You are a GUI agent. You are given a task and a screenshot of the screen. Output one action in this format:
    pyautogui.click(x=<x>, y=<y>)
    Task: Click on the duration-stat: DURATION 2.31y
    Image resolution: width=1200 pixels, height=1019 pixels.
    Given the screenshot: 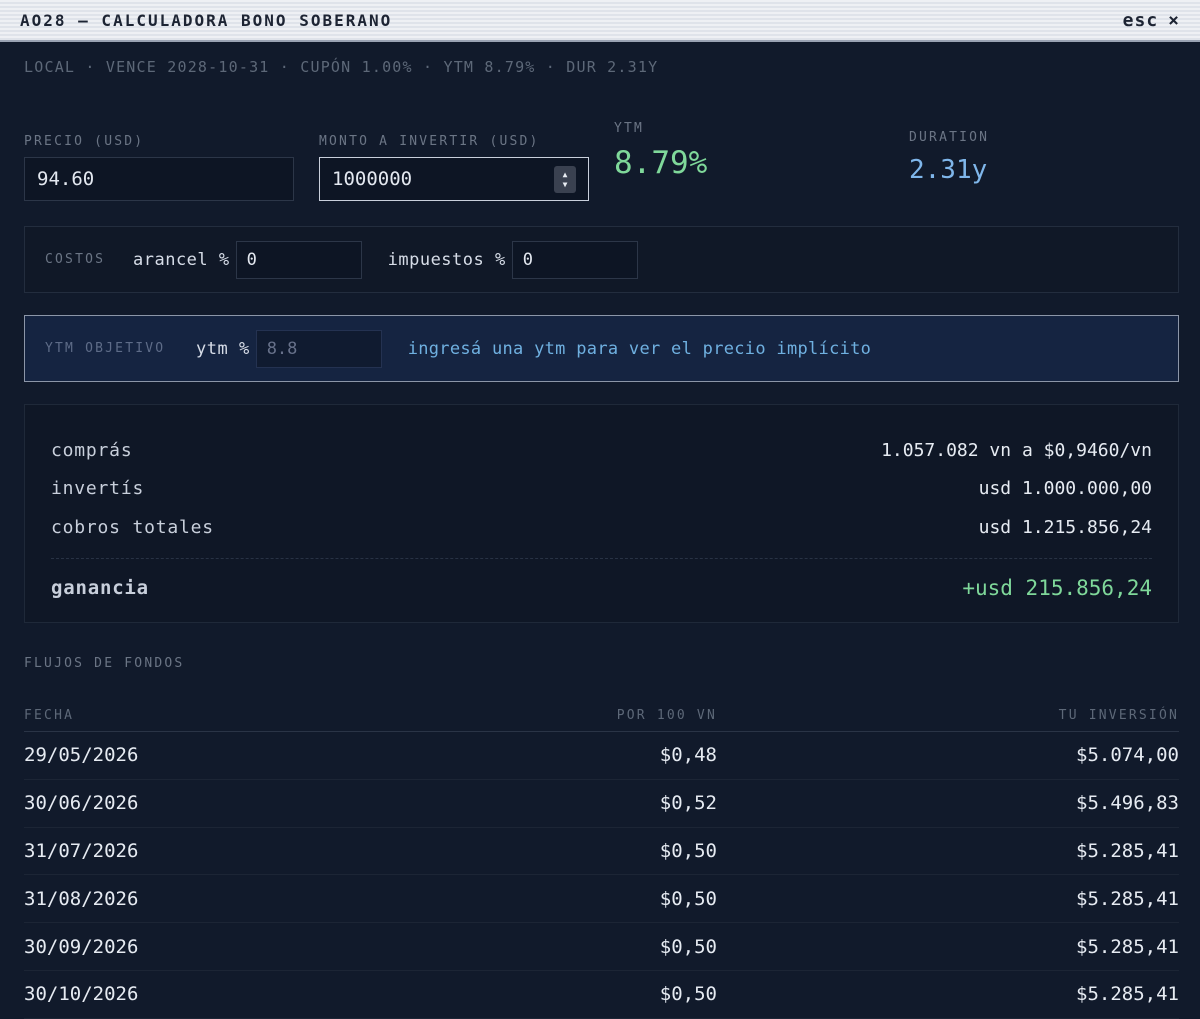 What is the action you would take?
    pyautogui.click(x=949, y=157)
    